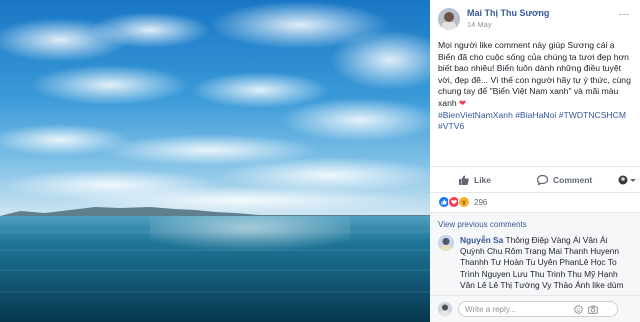 The height and width of the screenshot is (322, 640). I want to click on like-button: Like, so click(474, 180).